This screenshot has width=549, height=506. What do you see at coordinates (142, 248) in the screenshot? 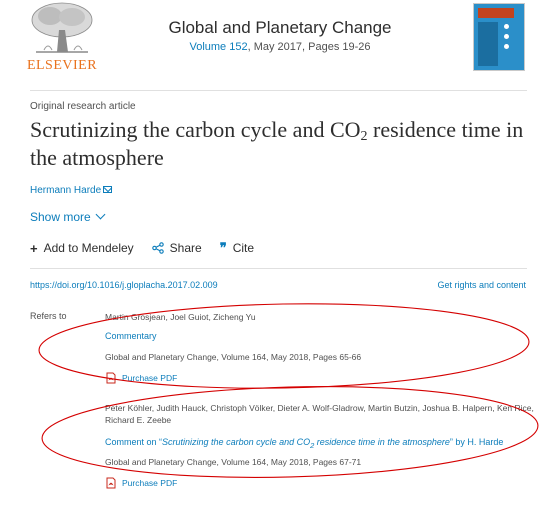
I see `article-actions: + Add to Mendeley Share ❞ Cite` at bounding box center [142, 248].